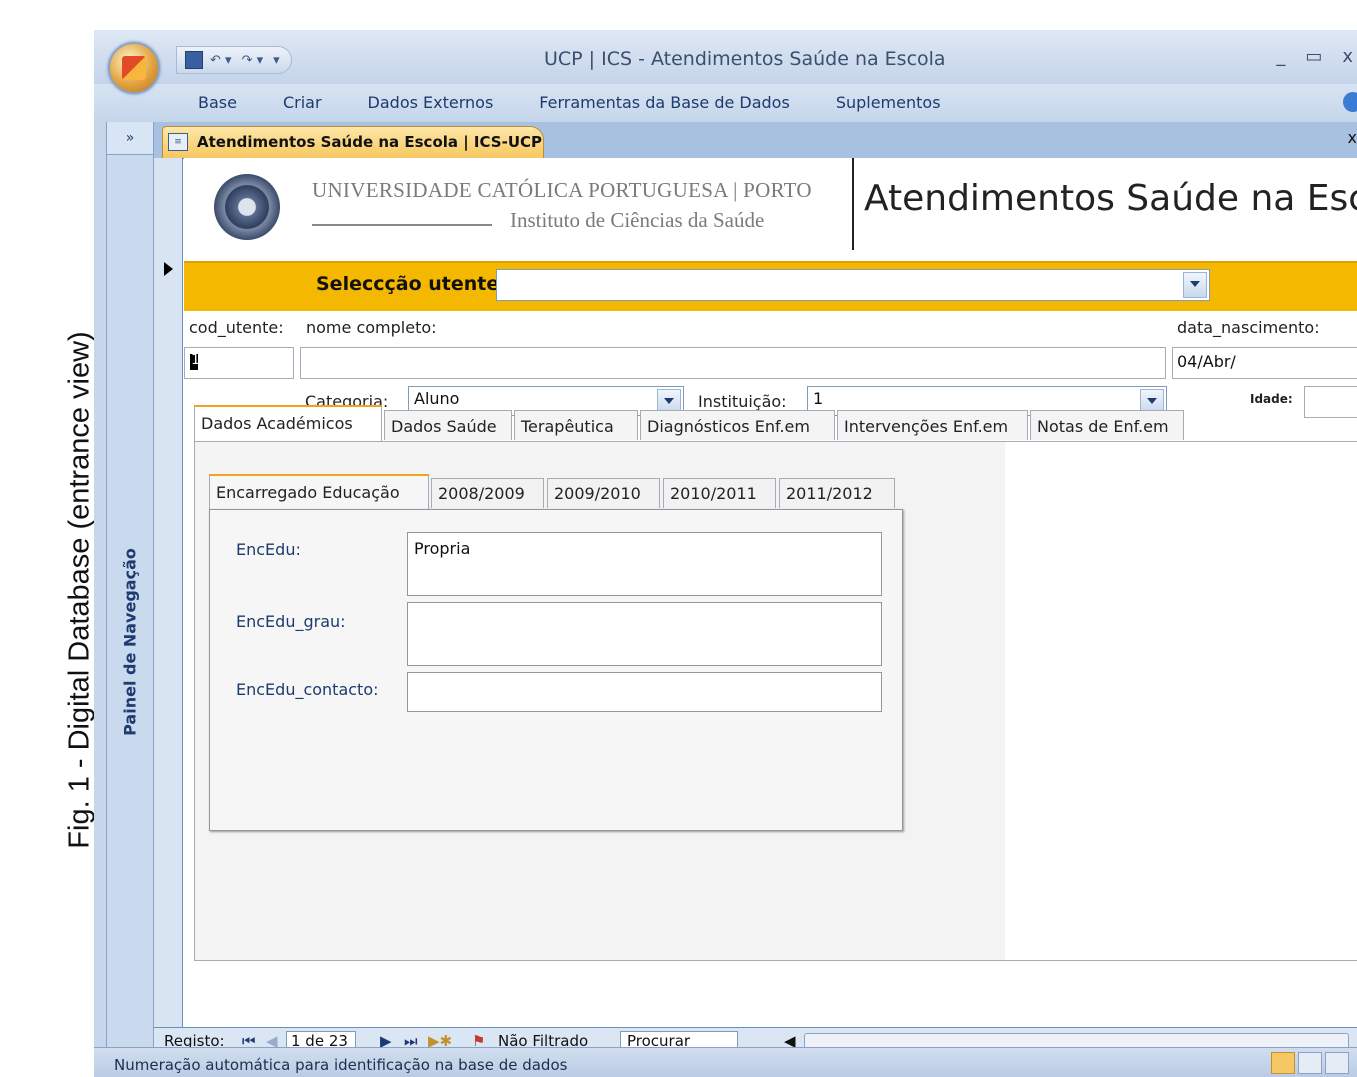  Describe the element at coordinates (603, 493) in the screenshot. I see `tab-2009-2010: 2009/2010` at that location.